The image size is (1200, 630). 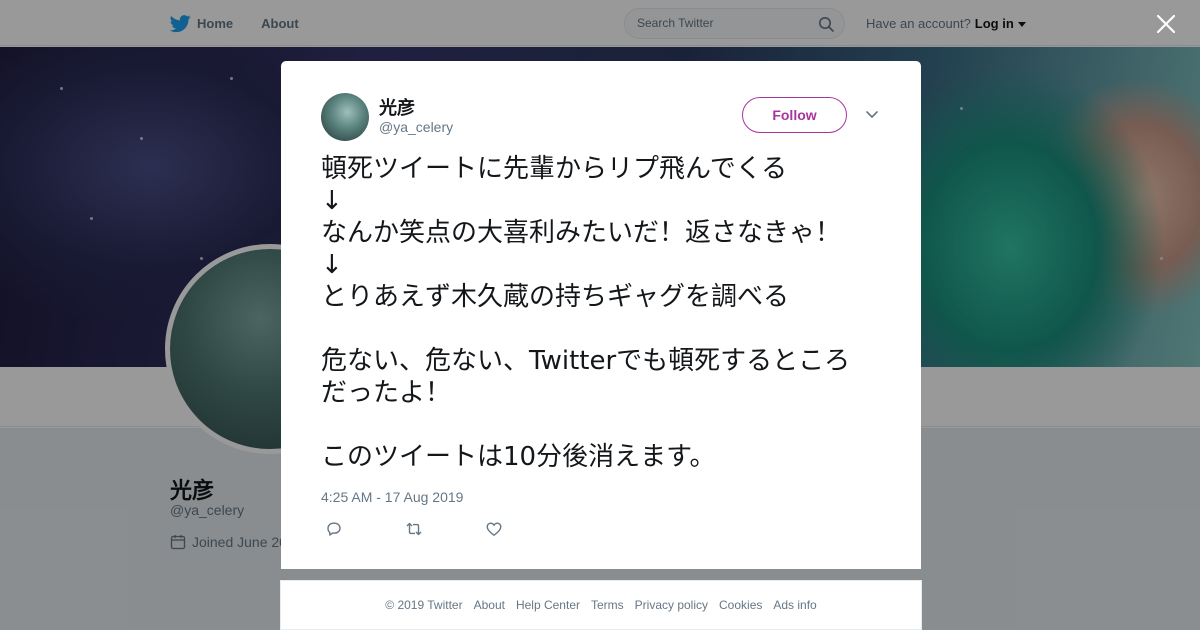 I want to click on follow-button: Follow, so click(x=794, y=115).